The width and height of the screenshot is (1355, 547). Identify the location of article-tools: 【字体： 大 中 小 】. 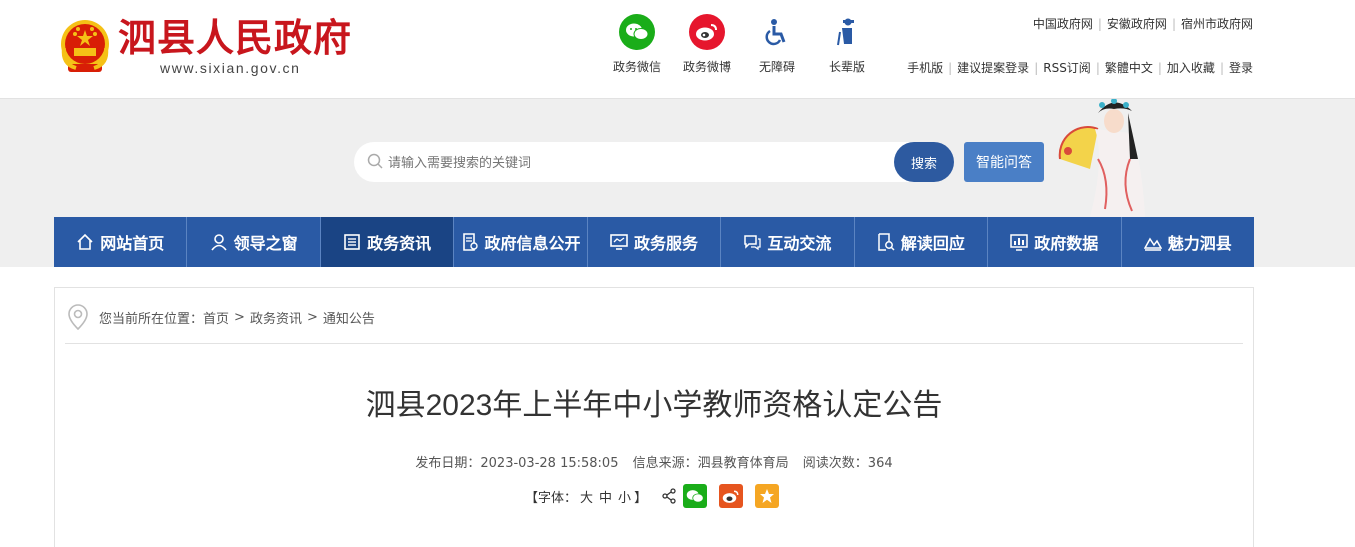
(652, 496).